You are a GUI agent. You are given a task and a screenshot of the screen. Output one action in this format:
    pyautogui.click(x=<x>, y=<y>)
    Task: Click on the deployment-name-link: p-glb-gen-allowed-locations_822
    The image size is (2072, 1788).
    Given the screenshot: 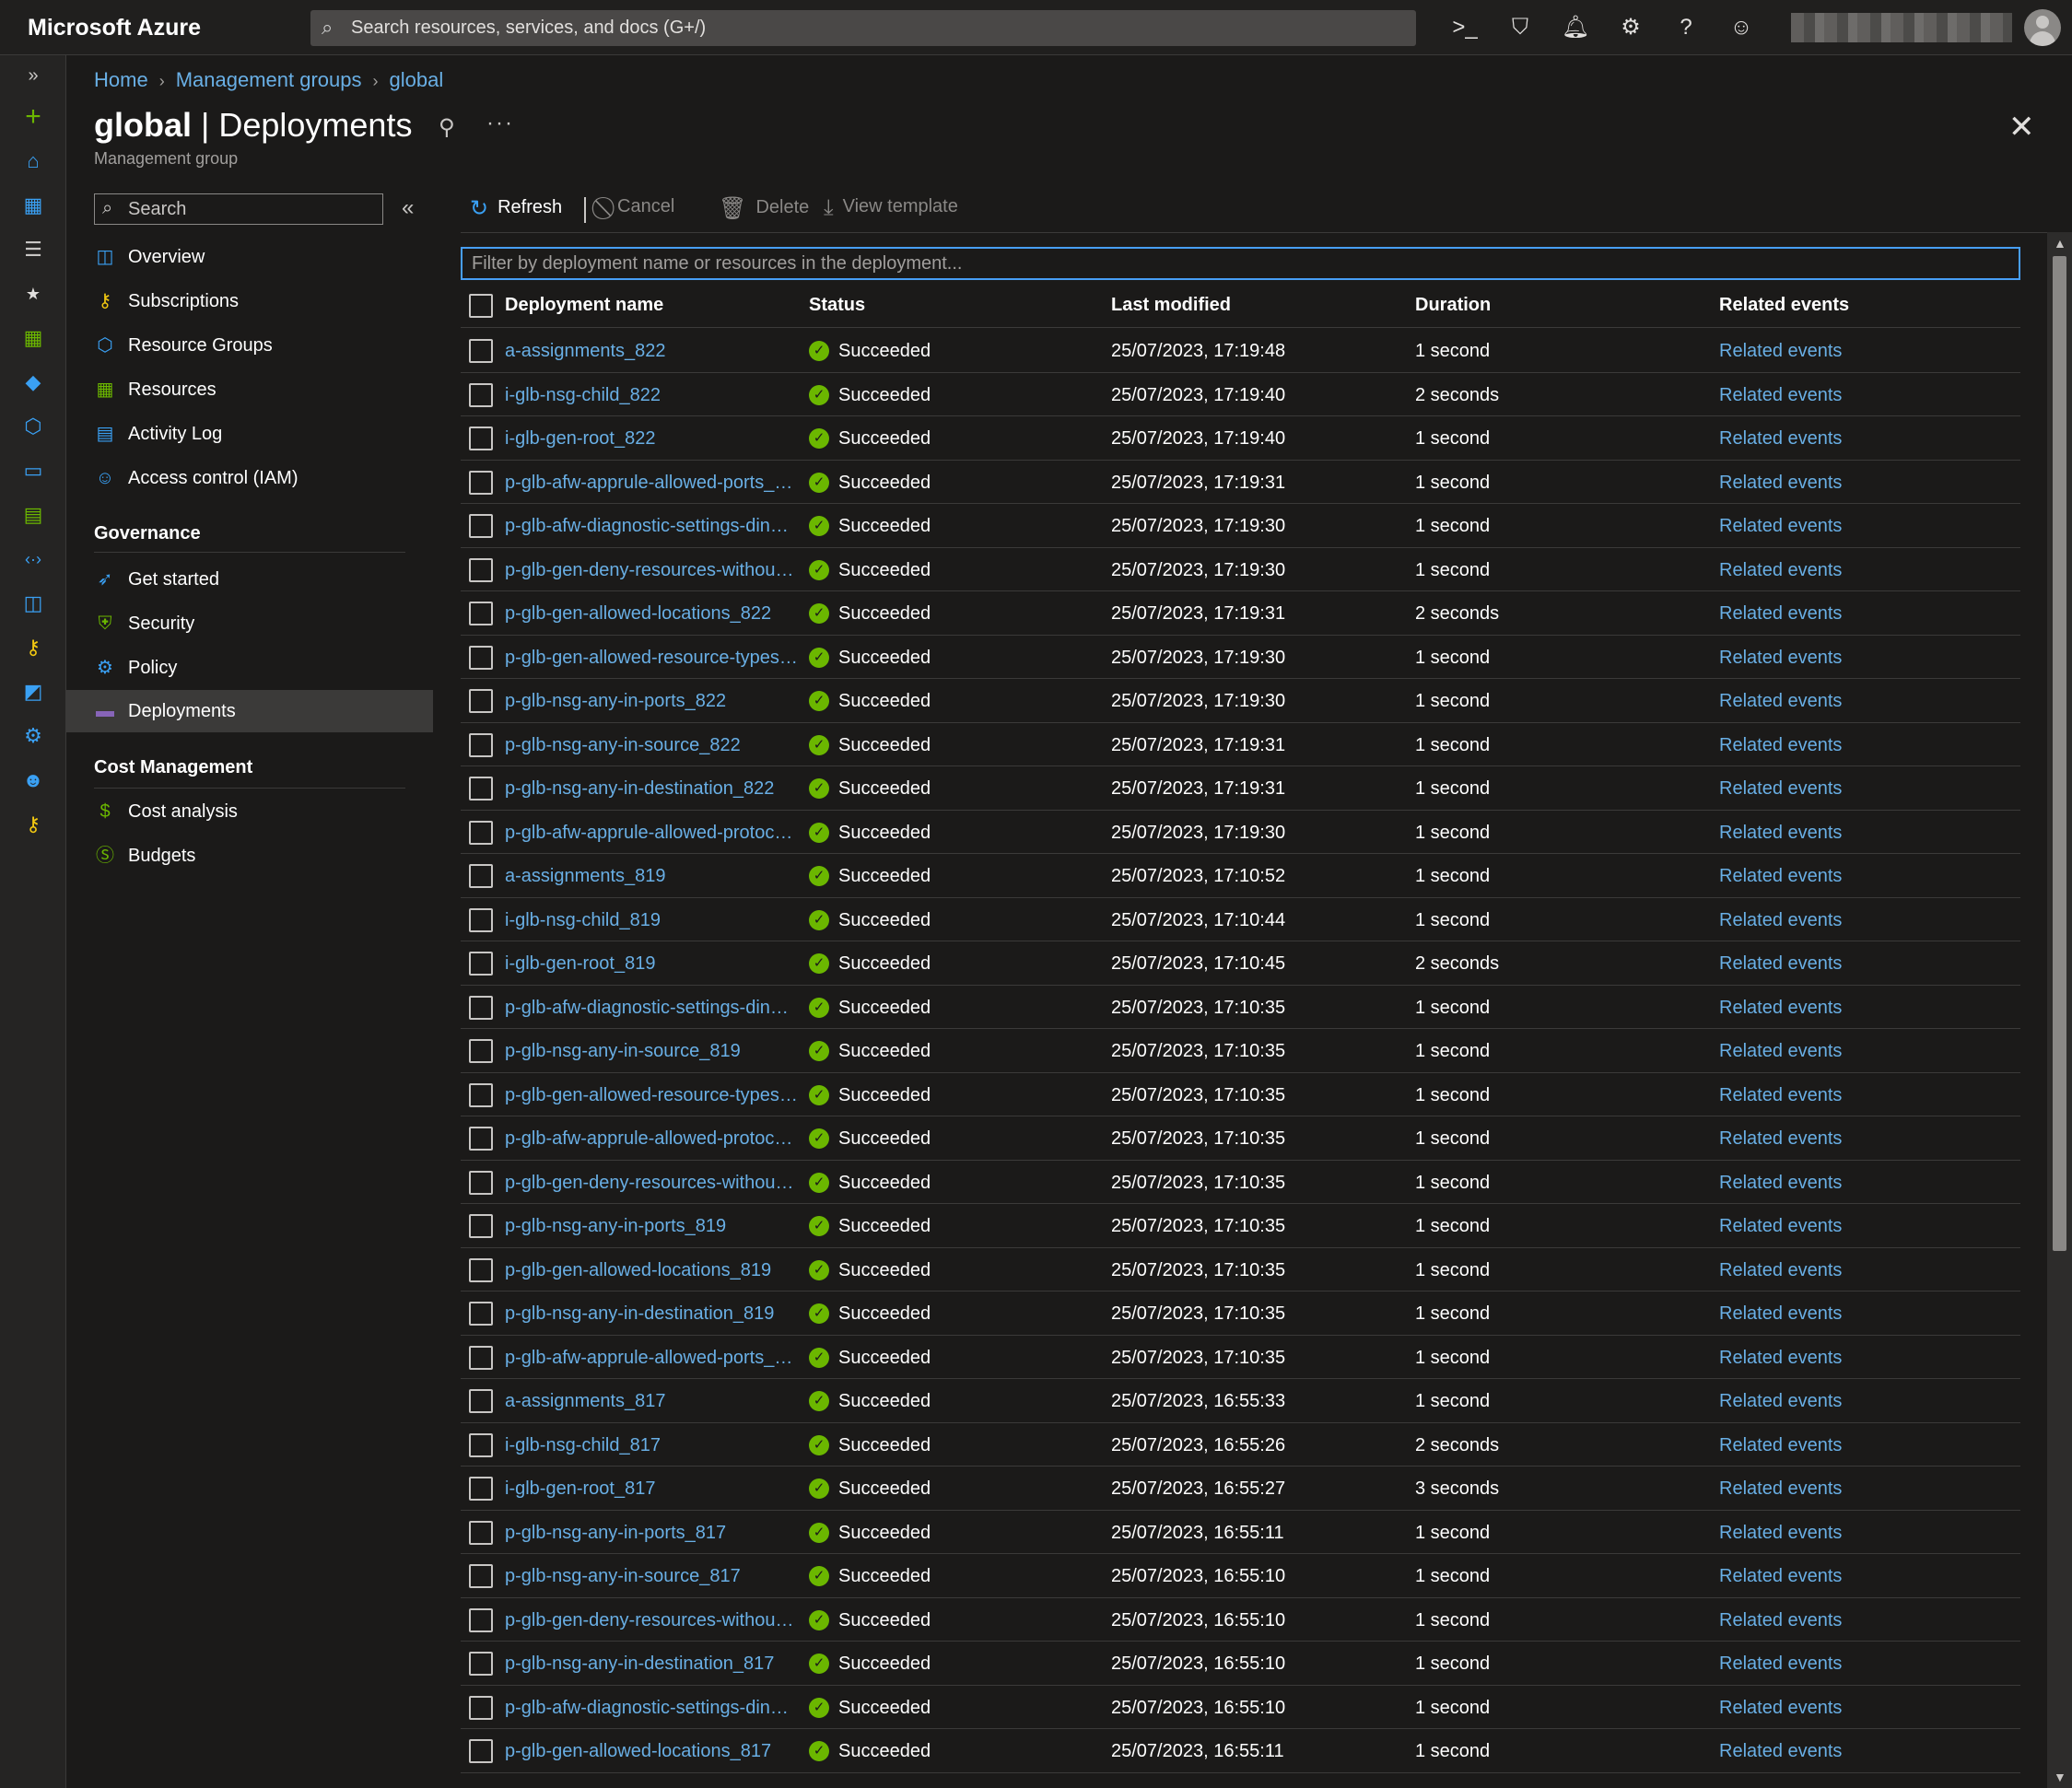 What is the action you would take?
    pyautogui.click(x=651, y=614)
    